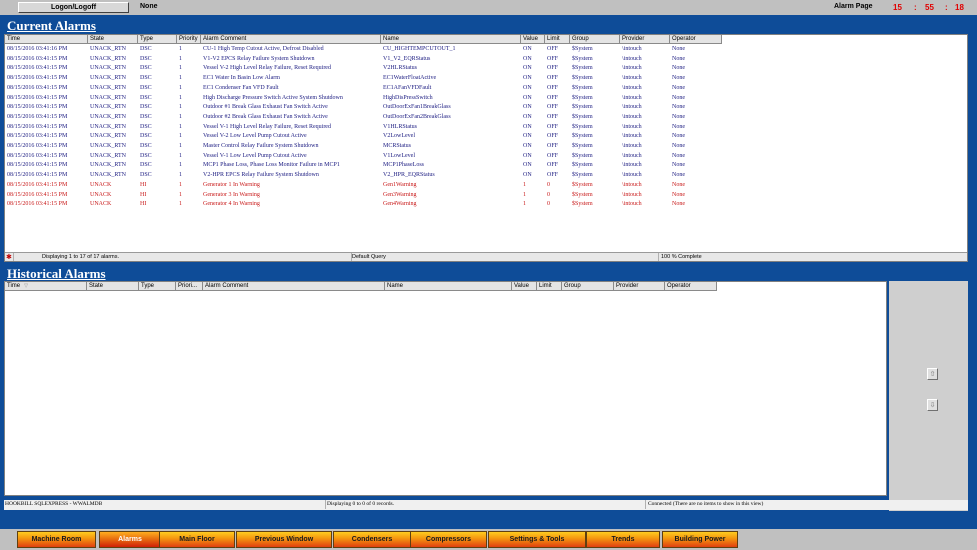  What do you see at coordinates (588, 286) in the screenshot?
I see `historical-col-group: Group` at bounding box center [588, 286].